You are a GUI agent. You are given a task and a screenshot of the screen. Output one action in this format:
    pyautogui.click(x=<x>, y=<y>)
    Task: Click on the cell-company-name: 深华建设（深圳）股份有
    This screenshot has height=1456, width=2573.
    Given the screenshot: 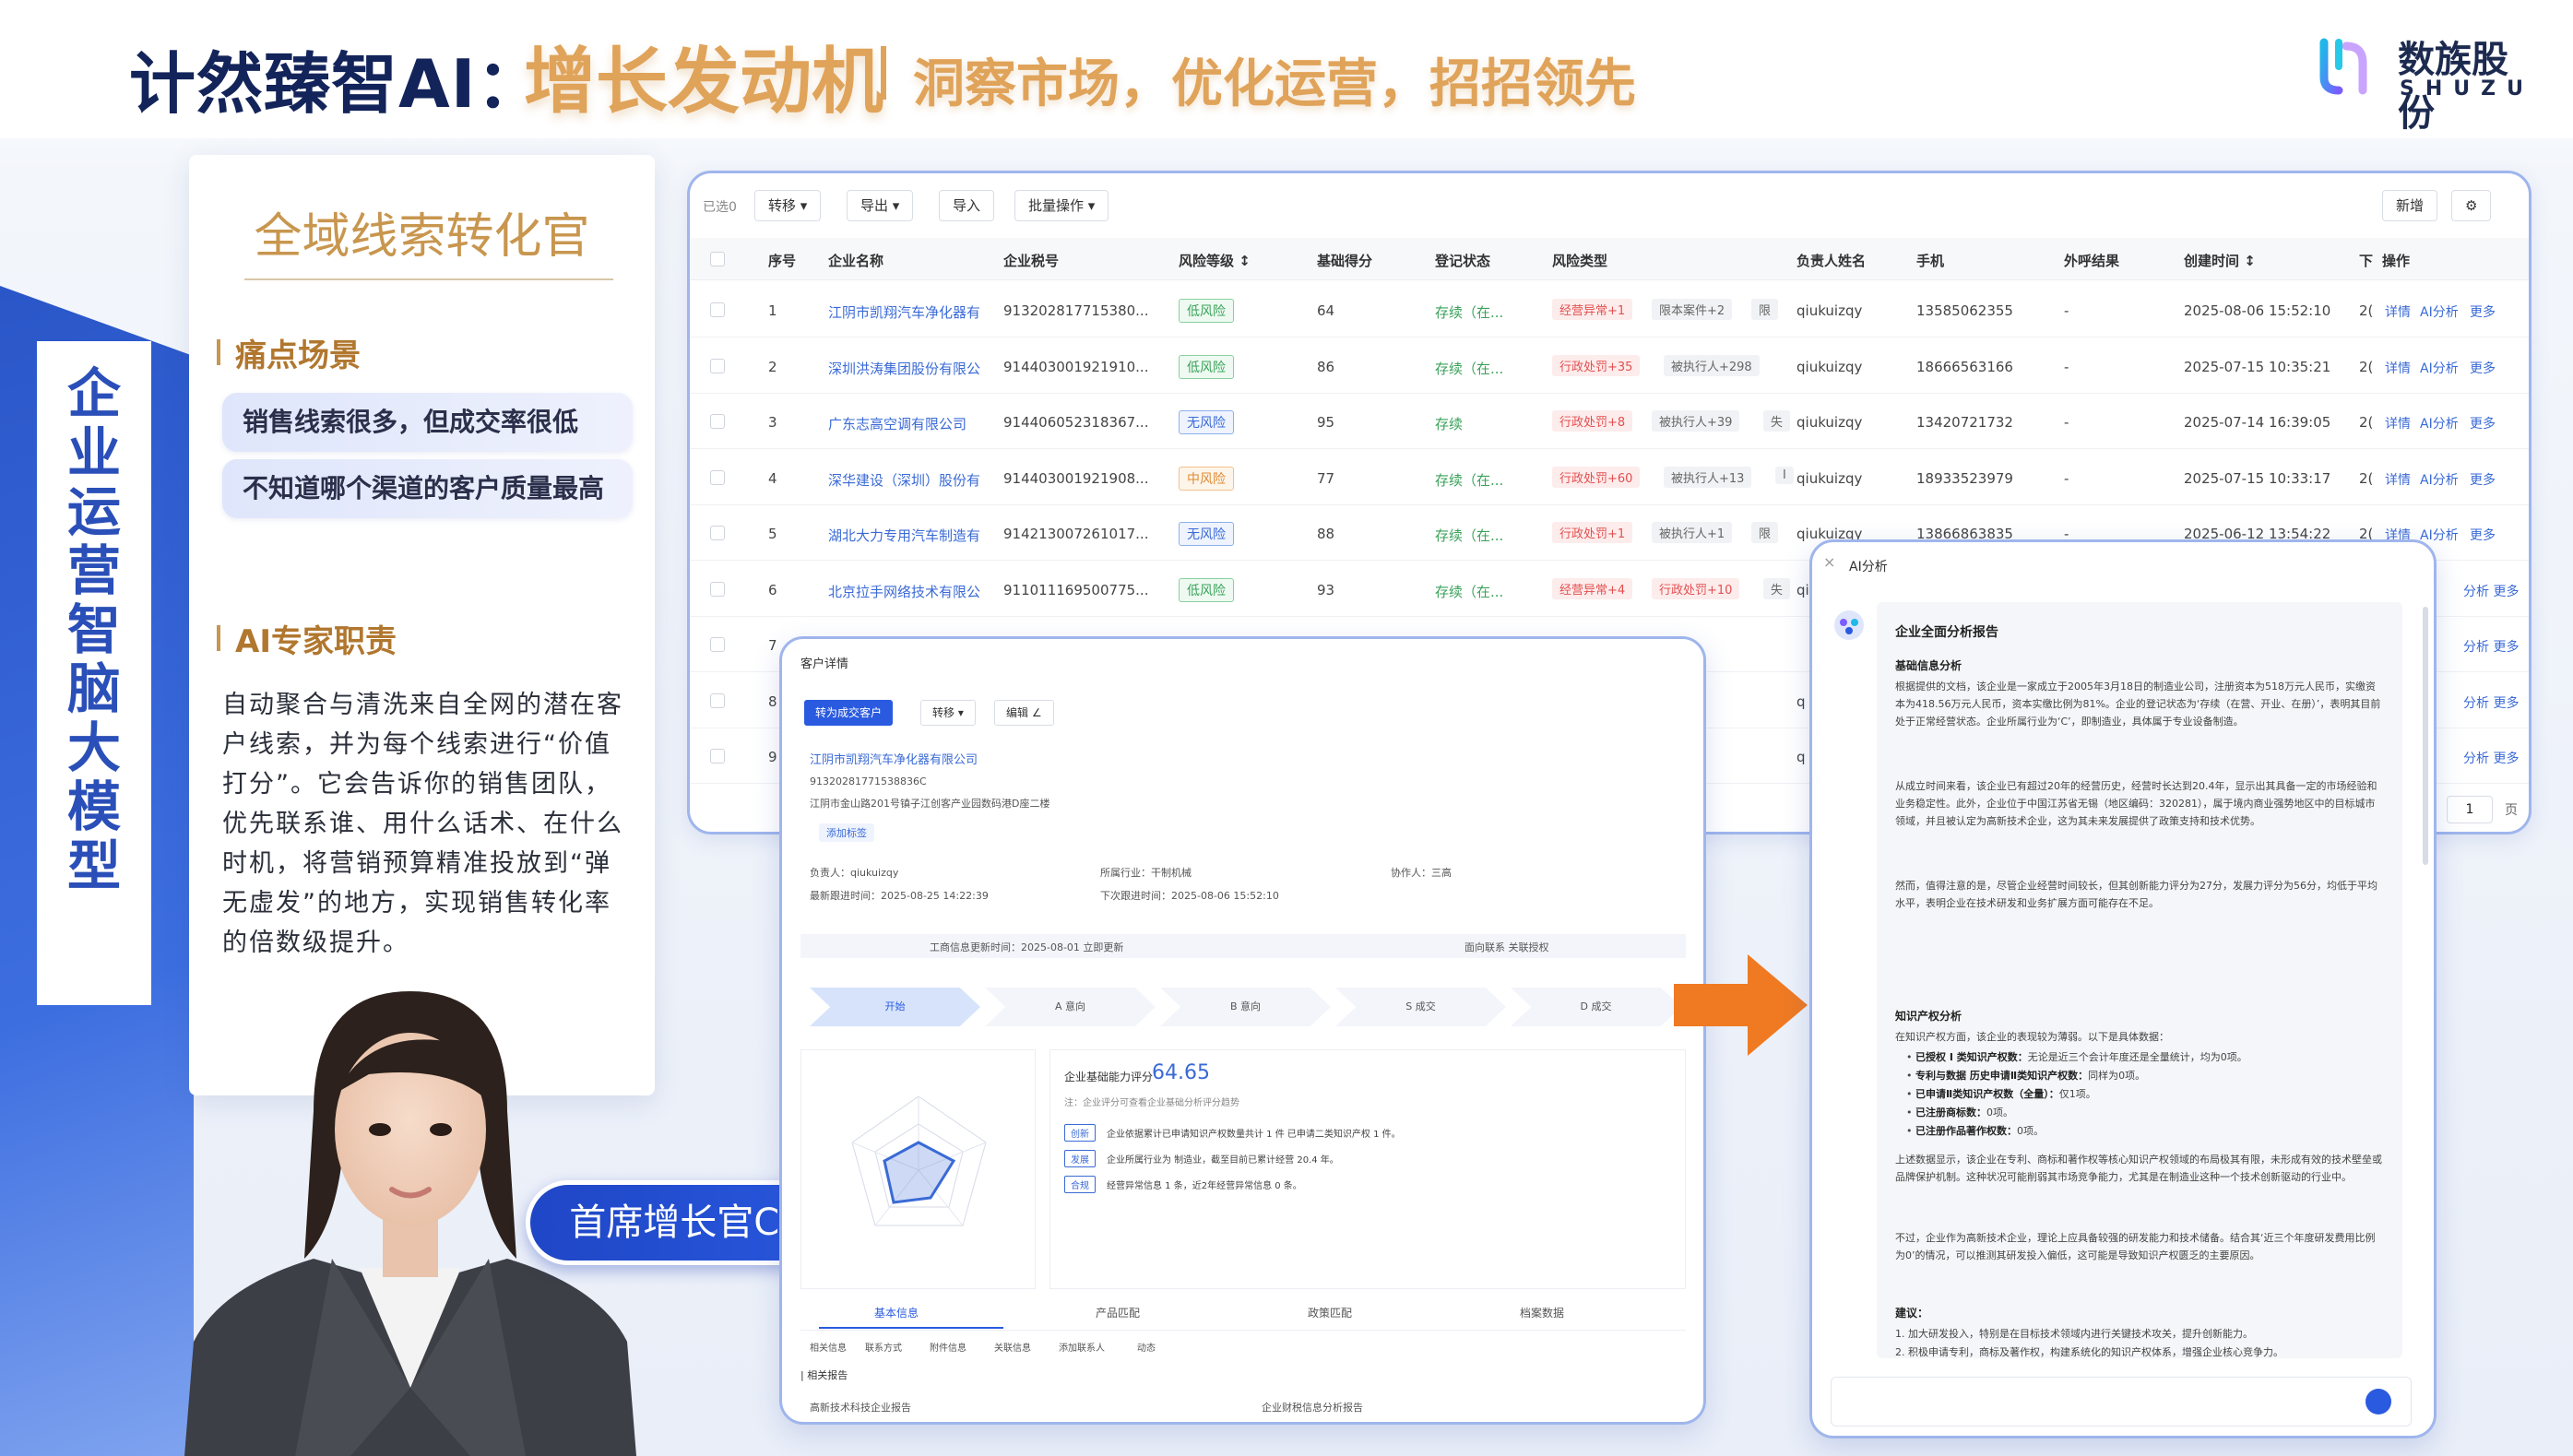 What is the action you would take?
    pyautogui.click(x=911, y=480)
    